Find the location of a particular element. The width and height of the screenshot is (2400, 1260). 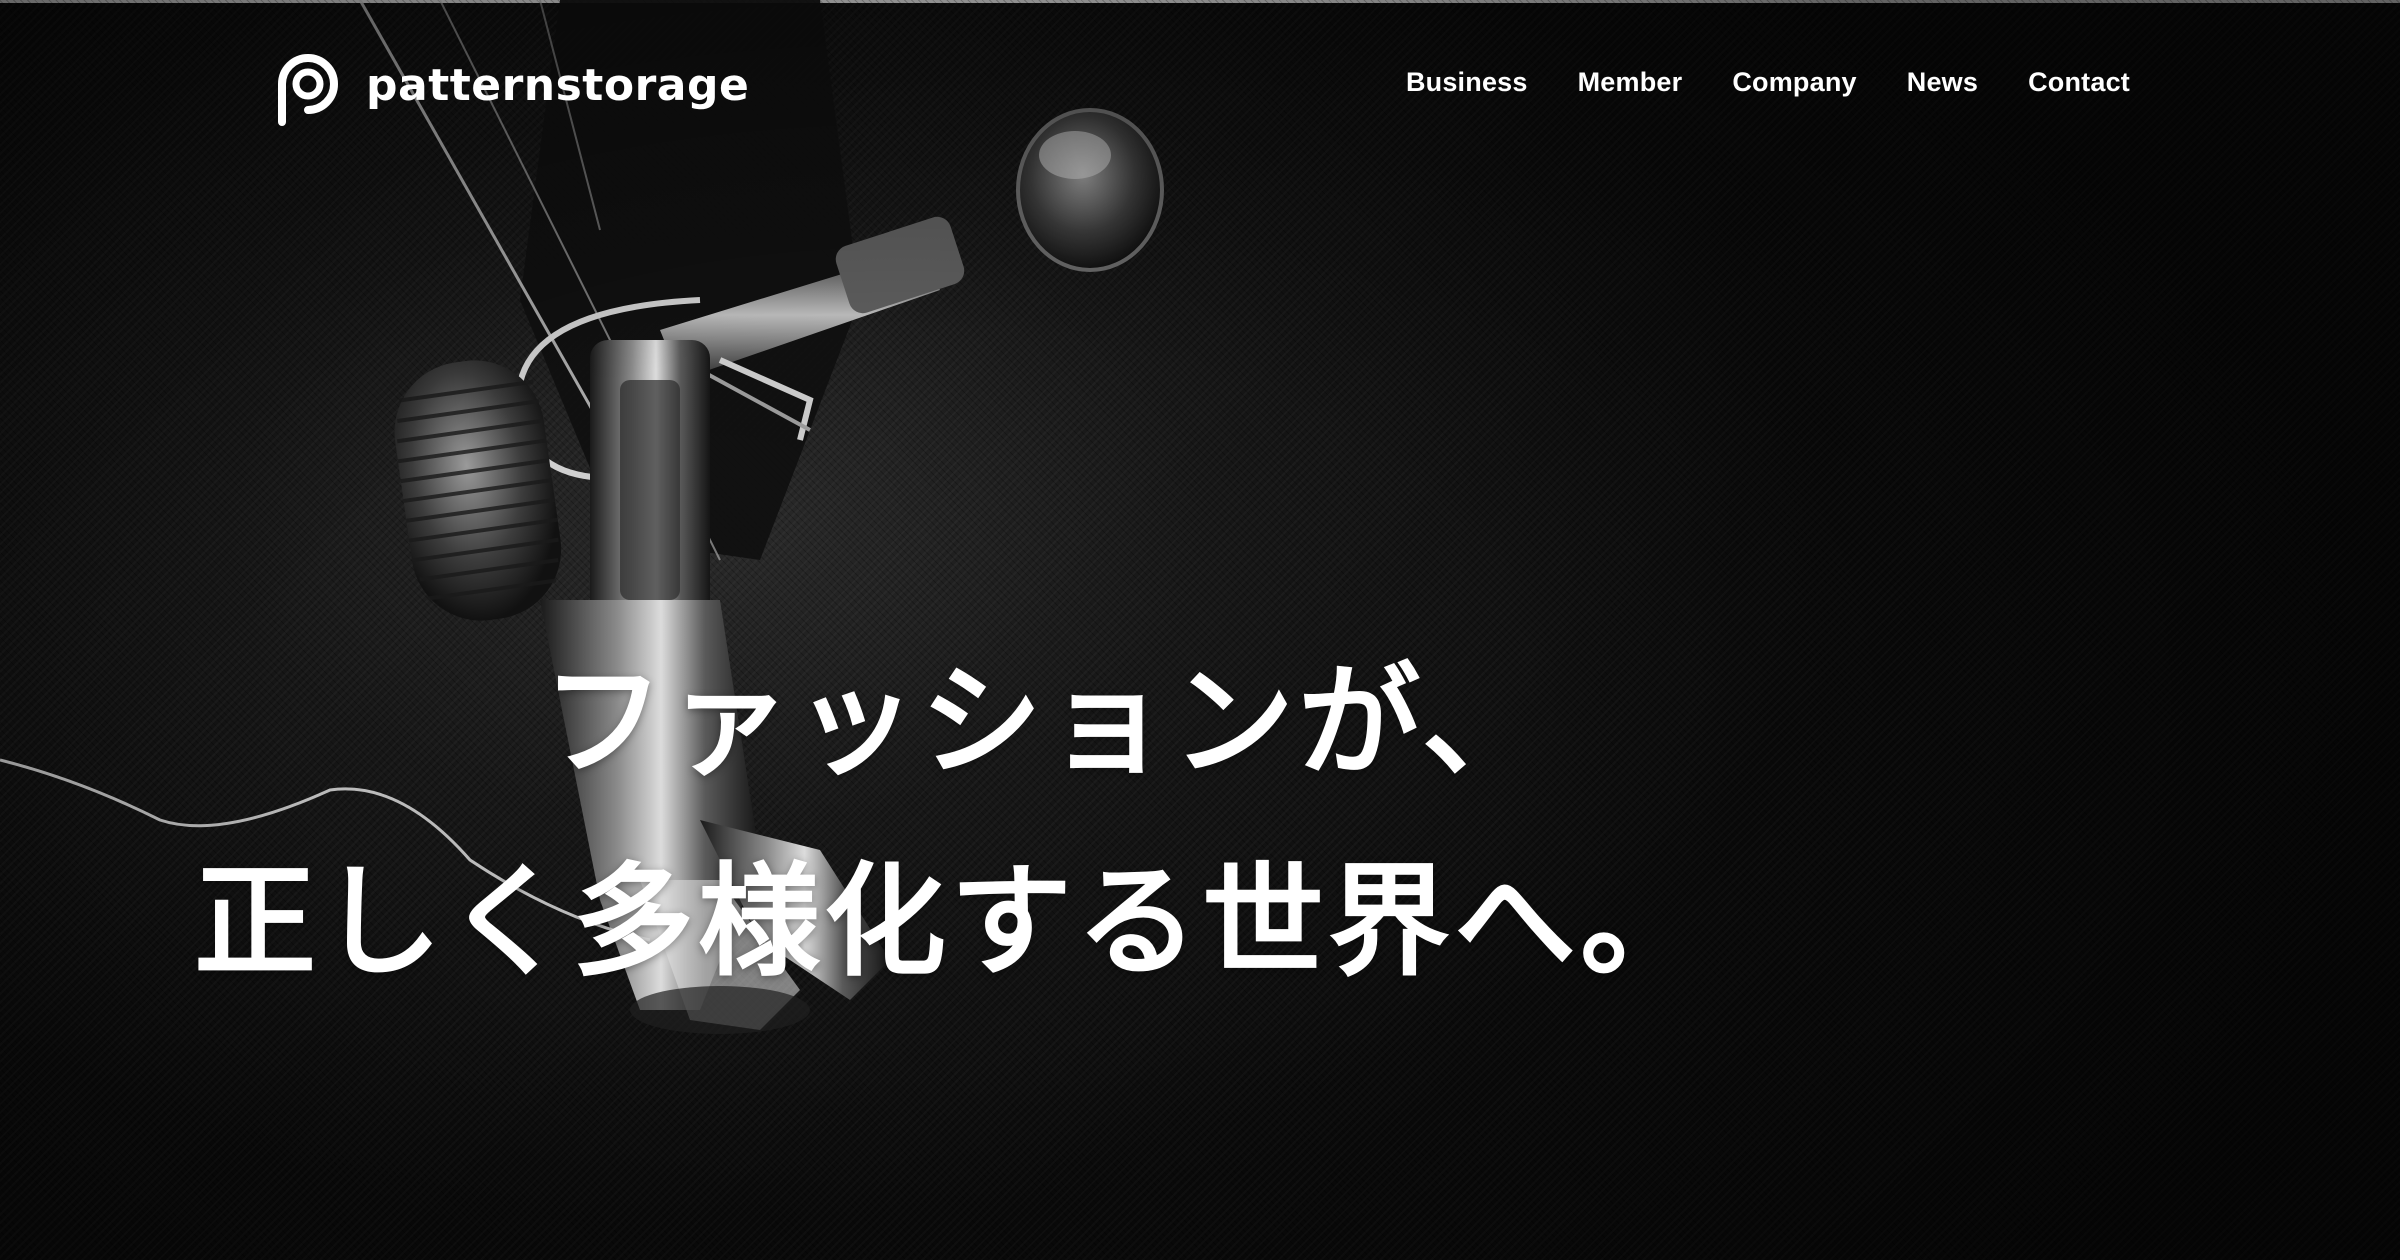

nav-business: Business is located at coordinates (1467, 82).